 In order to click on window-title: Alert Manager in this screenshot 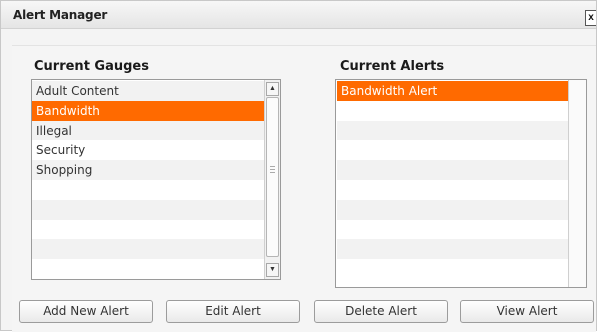, I will do `click(60, 15)`.